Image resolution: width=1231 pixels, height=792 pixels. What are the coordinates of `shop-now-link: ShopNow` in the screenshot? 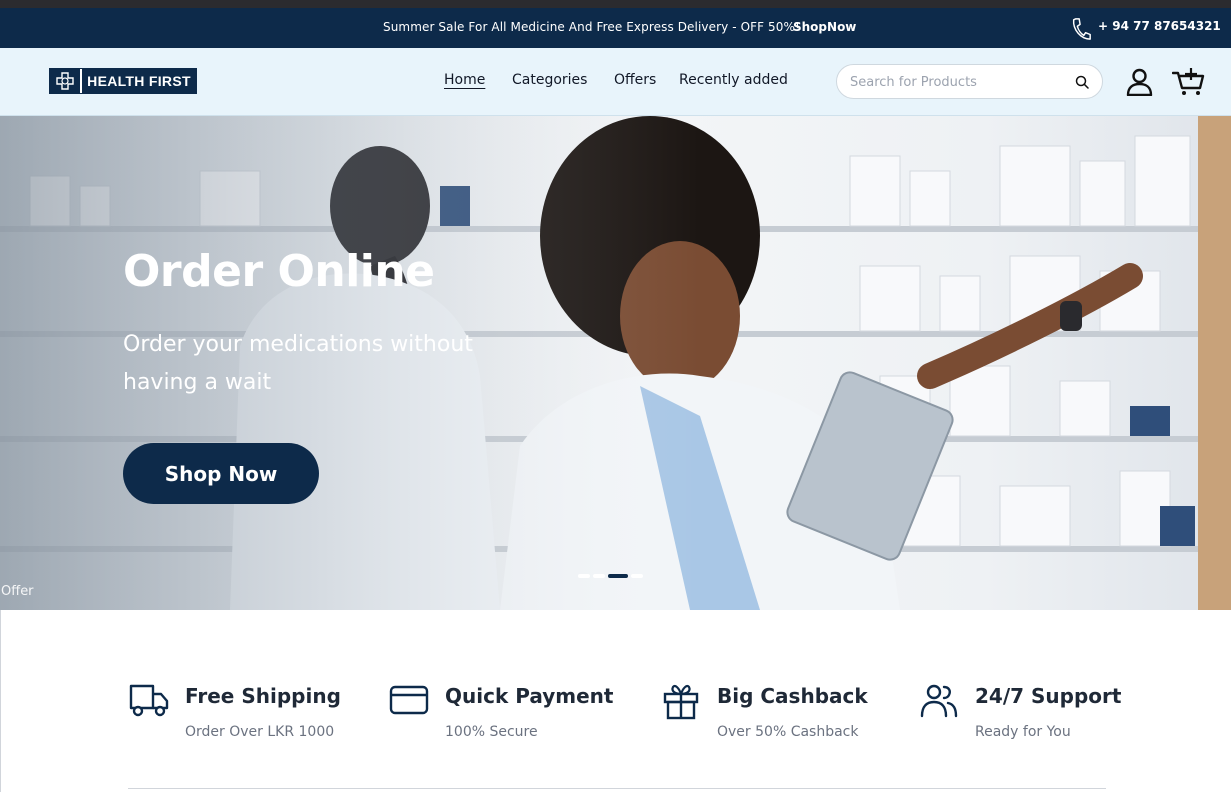 It's located at (824, 27).